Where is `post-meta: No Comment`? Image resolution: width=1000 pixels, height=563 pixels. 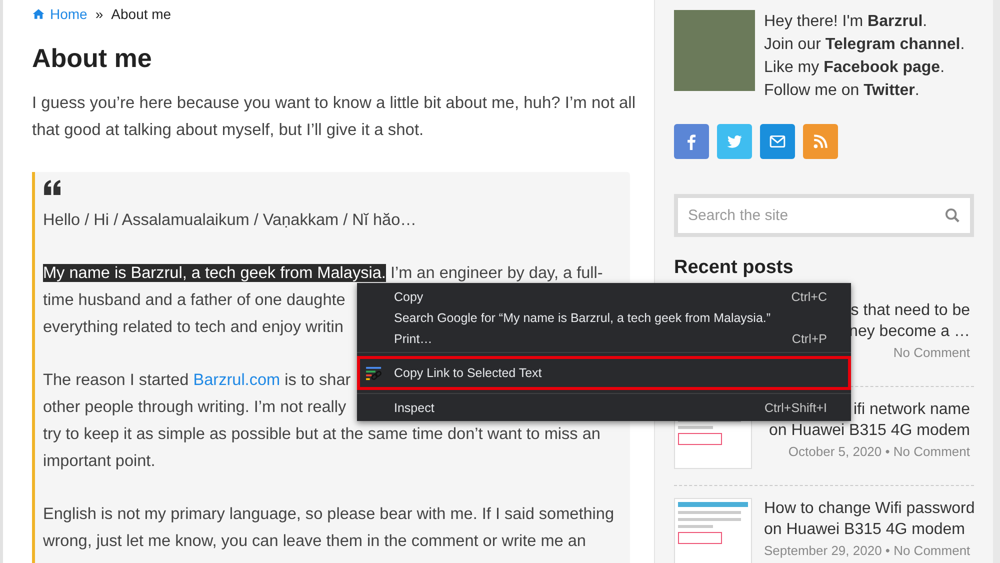
post-meta: No Comment is located at coordinates (931, 353).